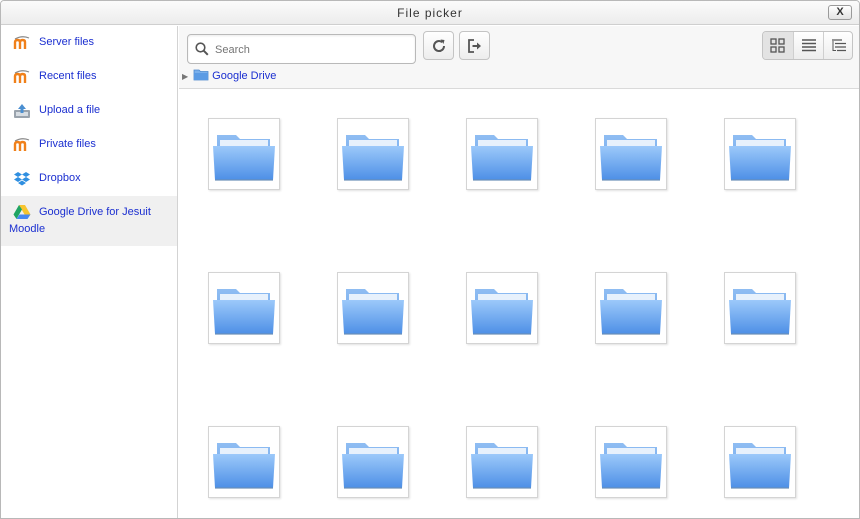 This screenshot has width=860, height=519. I want to click on view-switcher, so click(807, 45).